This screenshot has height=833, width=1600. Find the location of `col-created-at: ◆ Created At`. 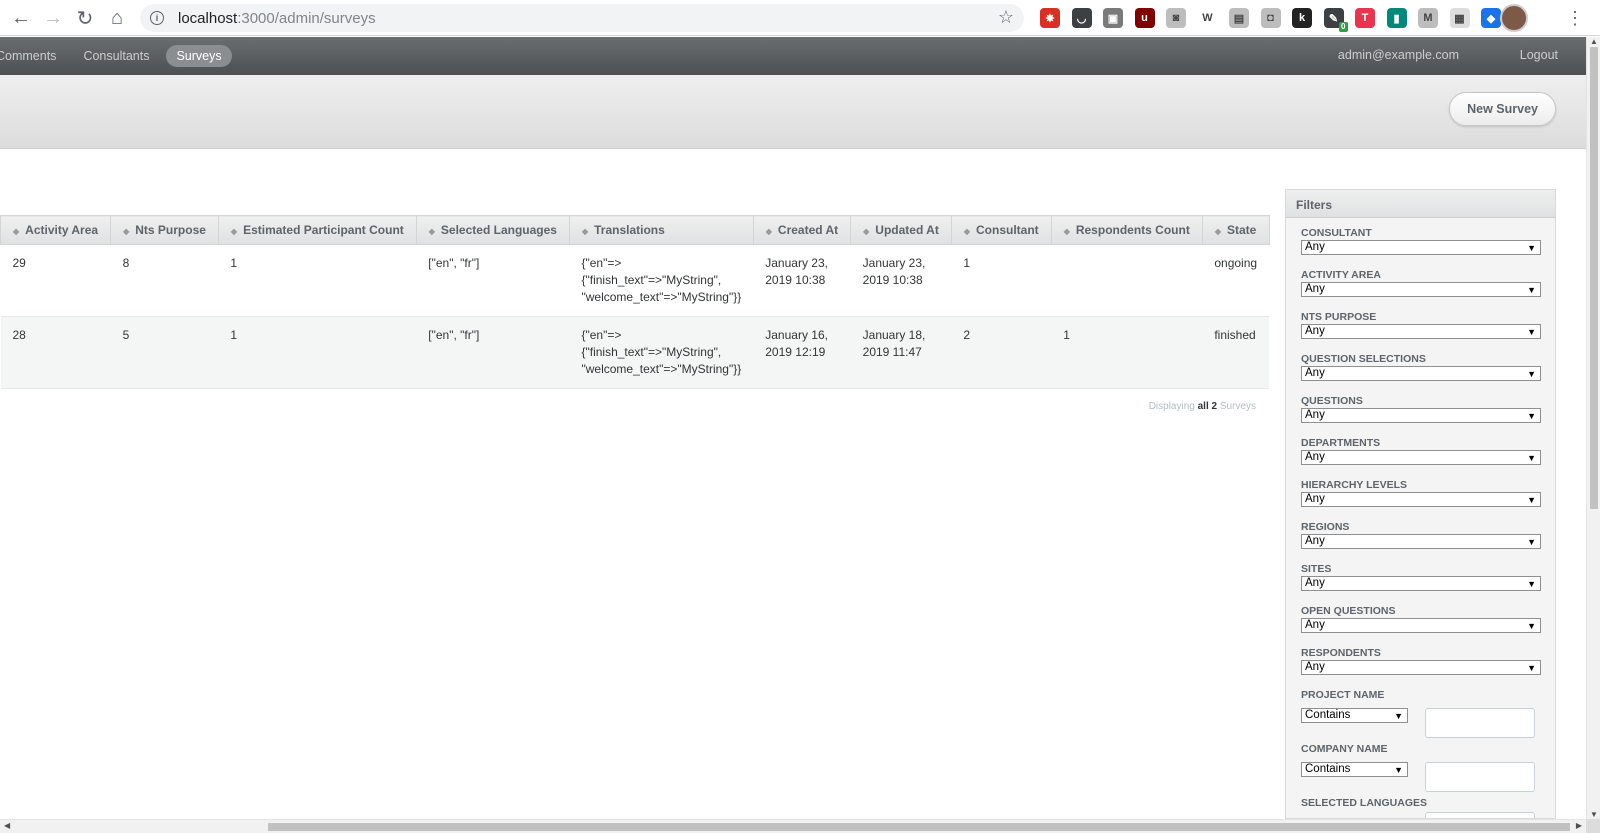

col-created-at: ◆ Created At is located at coordinates (802, 230).